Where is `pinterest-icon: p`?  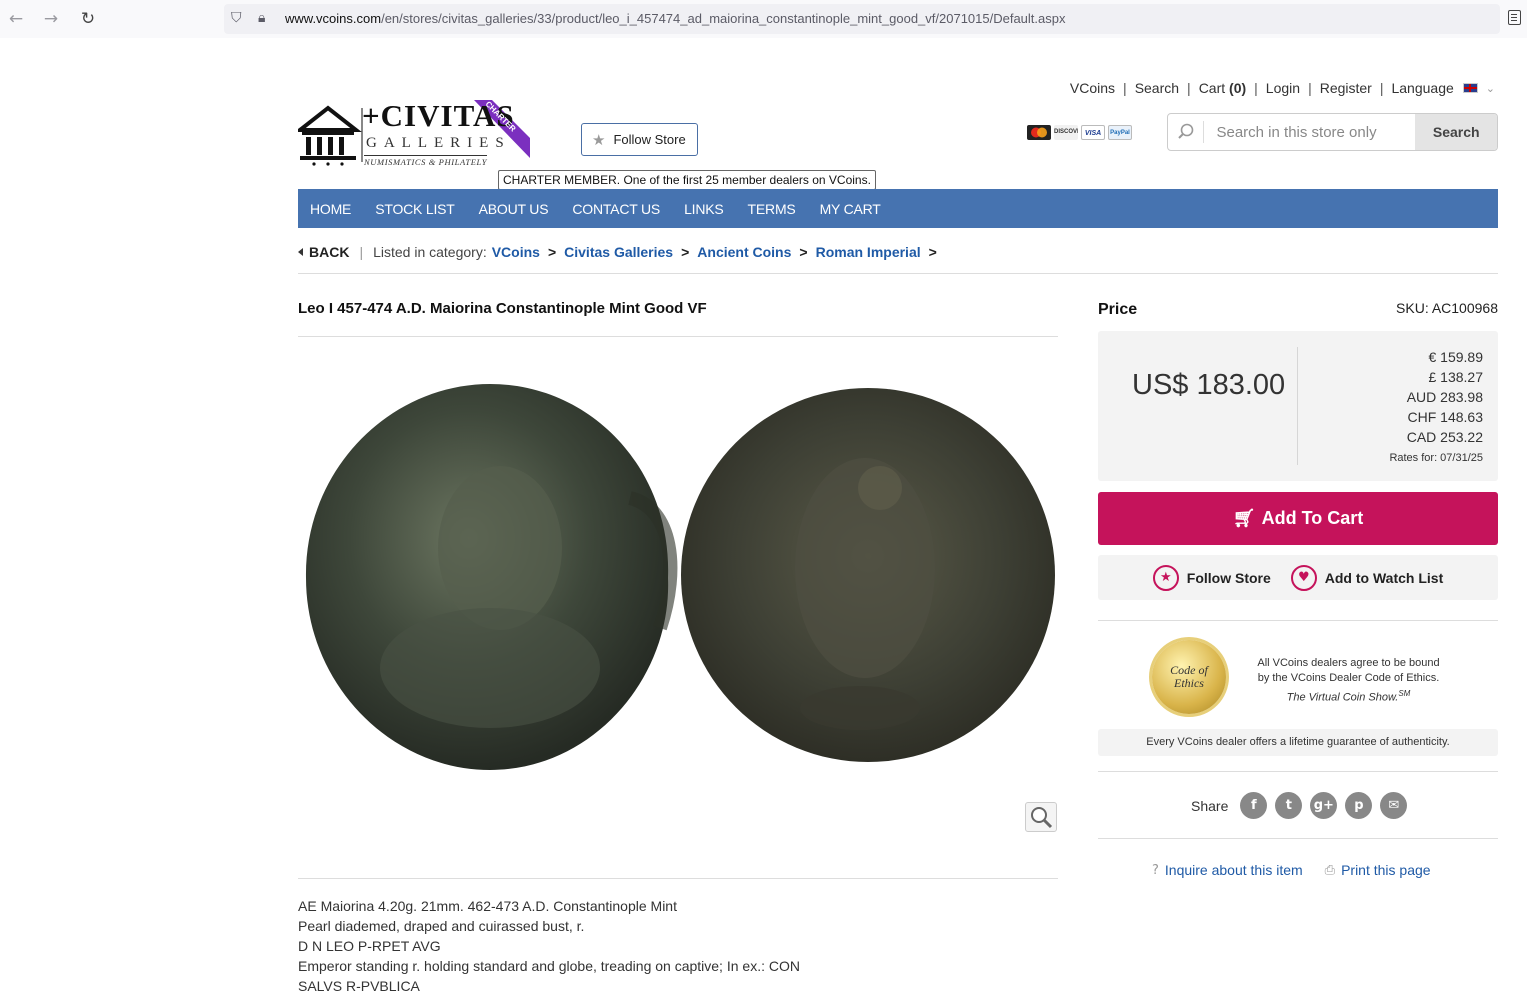 pinterest-icon: p is located at coordinates (1359, 805).